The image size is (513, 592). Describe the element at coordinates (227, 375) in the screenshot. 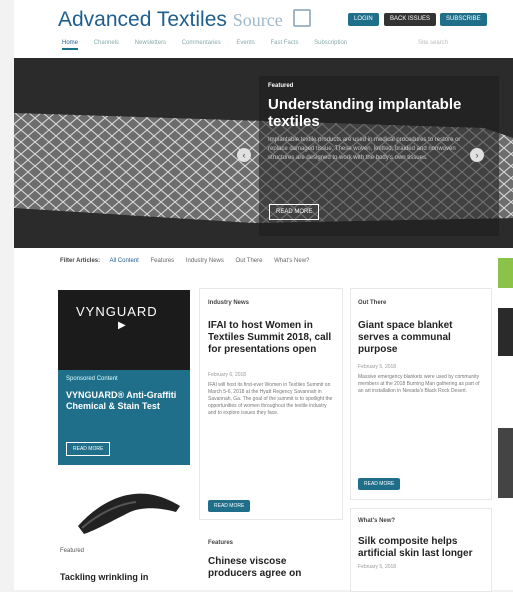

I see `industry-news-date: February 6, 2018` at that location.